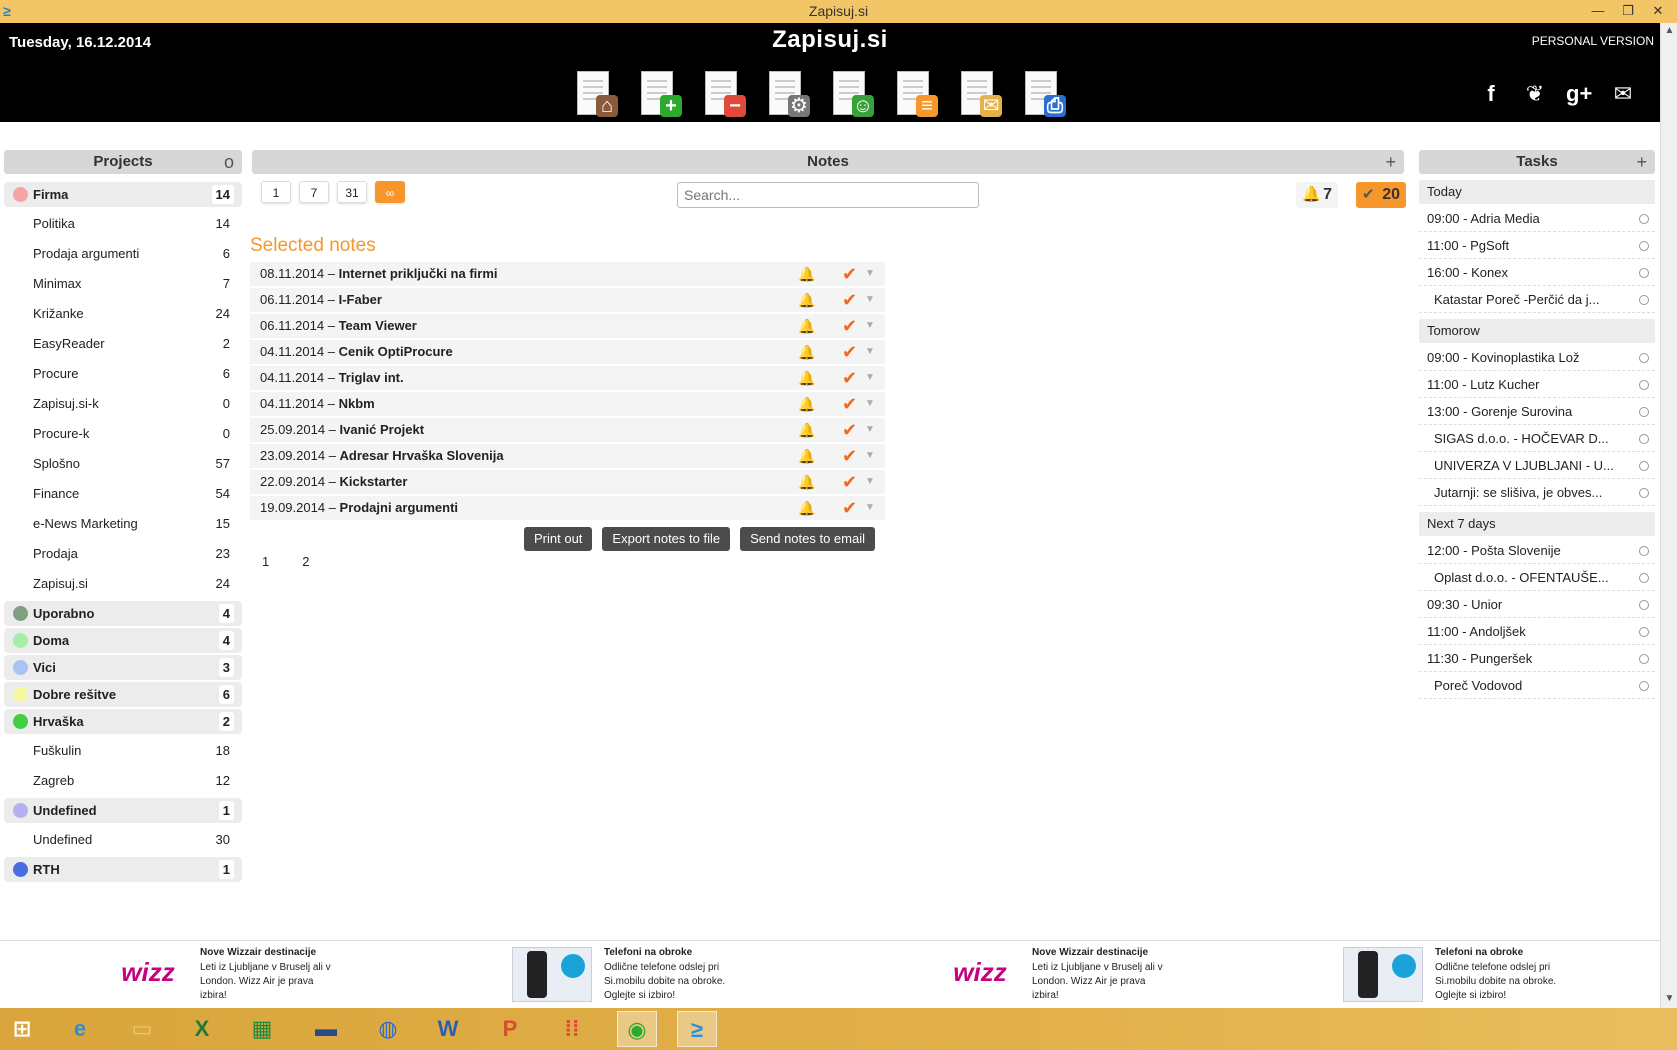  I want to click on apps-icon: ⁞⁞, so click(572, 1029).